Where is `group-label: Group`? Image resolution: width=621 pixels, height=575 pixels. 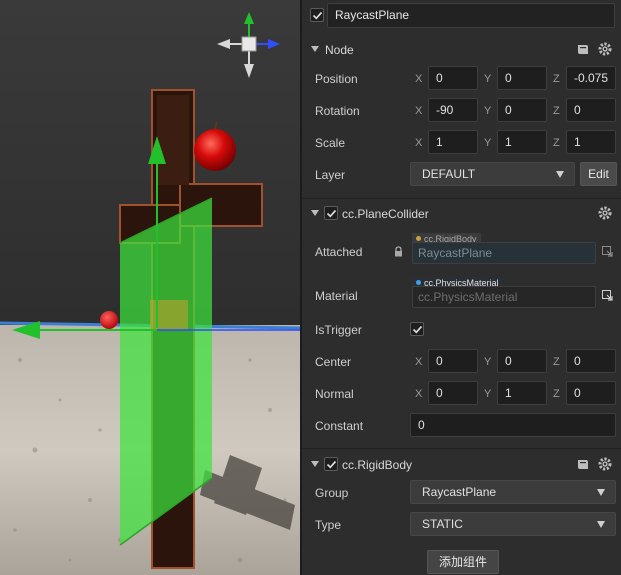
group-label: Group is located at coordinates (332, 493).